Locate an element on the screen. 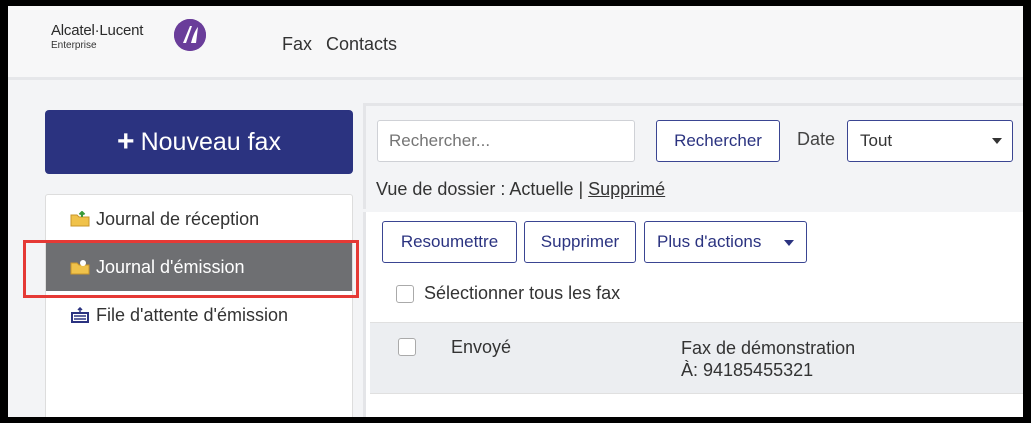 This screenshot has width=1031, height=423. queue-icon is located at coordinates (81, 315).